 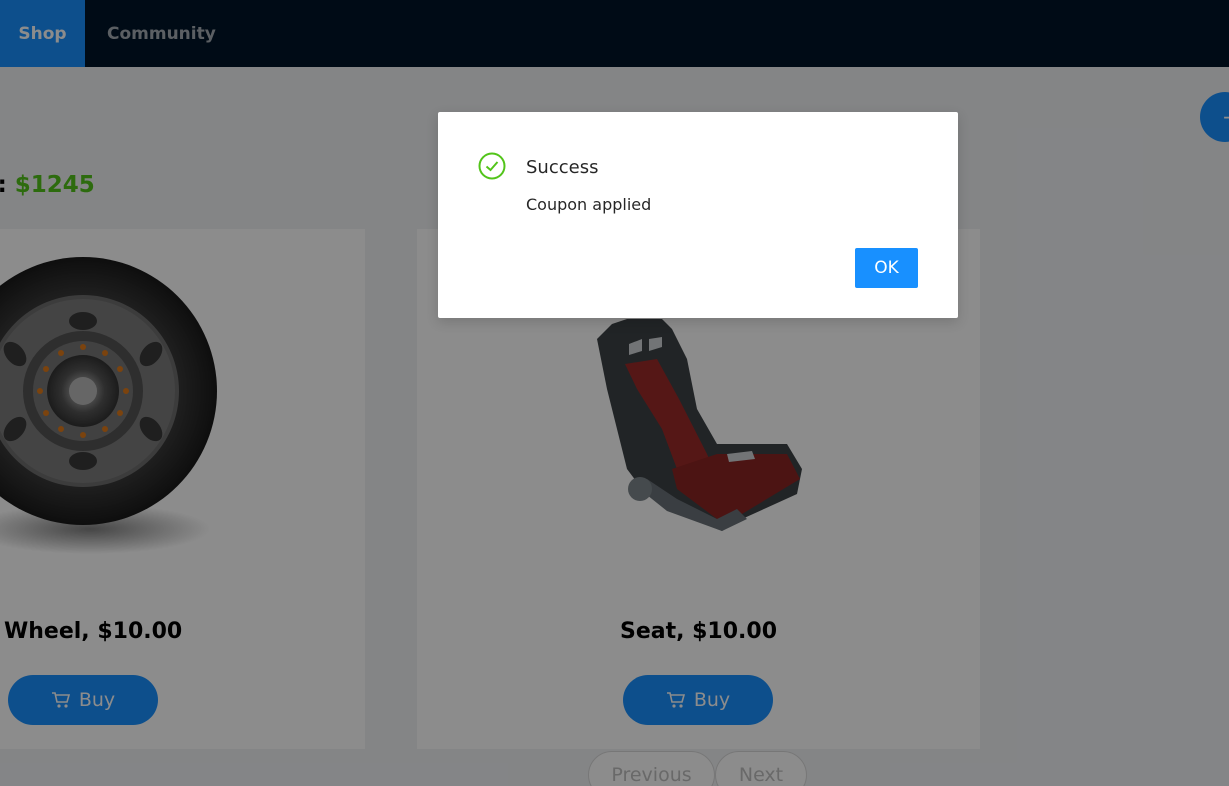 I want to click on modal-title: Success, so click(x=562, y=167).